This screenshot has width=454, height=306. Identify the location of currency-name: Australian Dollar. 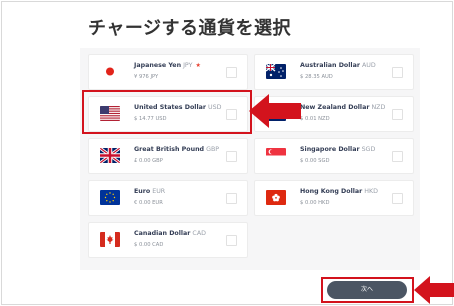
(330, 65).